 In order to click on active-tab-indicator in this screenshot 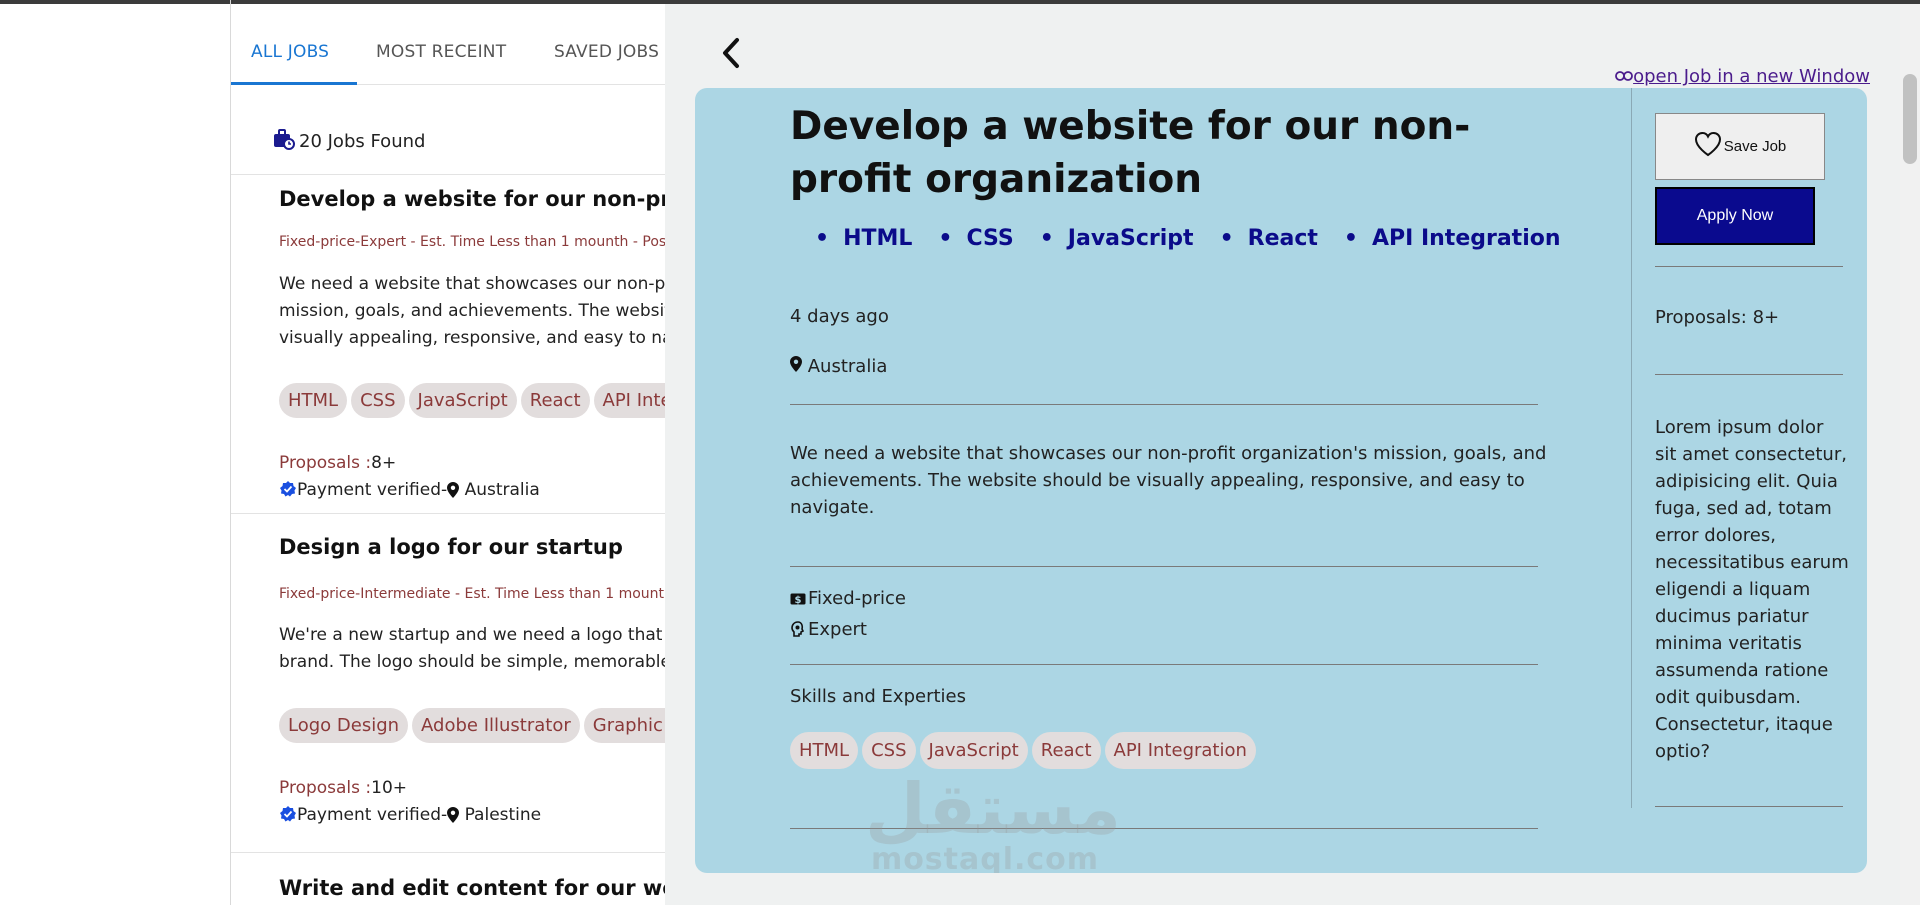, I will do `click(294, 83)`.